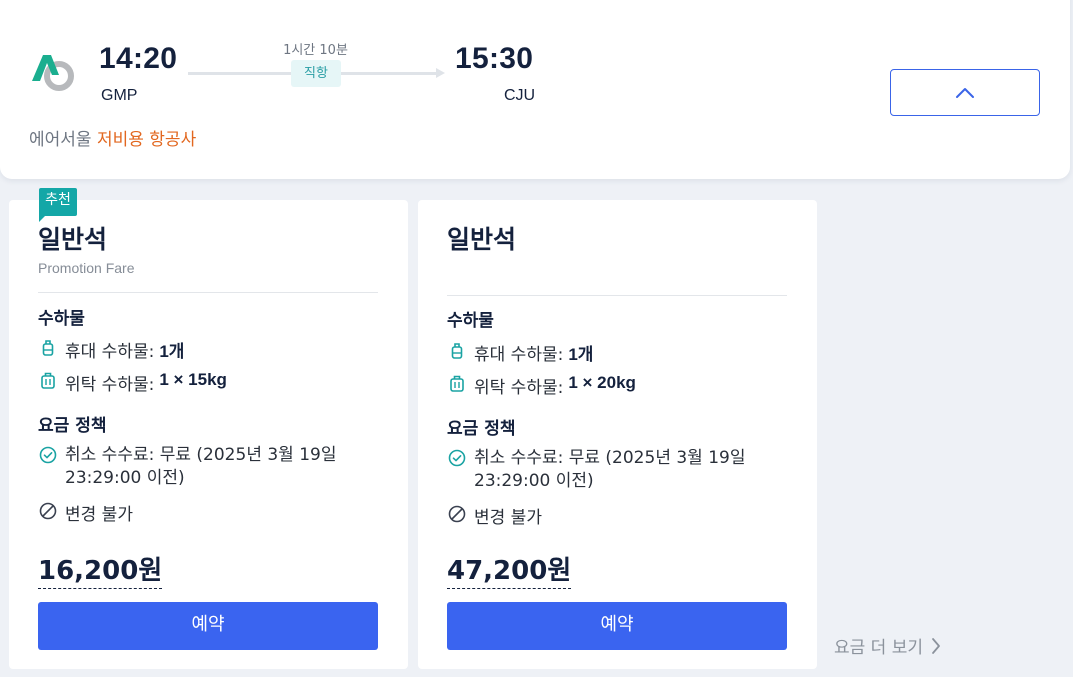 The width and height of the screenshot is (1073, 677). Describe the element at coordinates (60, 140) in the screenshot. I see `airline-name: 에어서울` at that location.